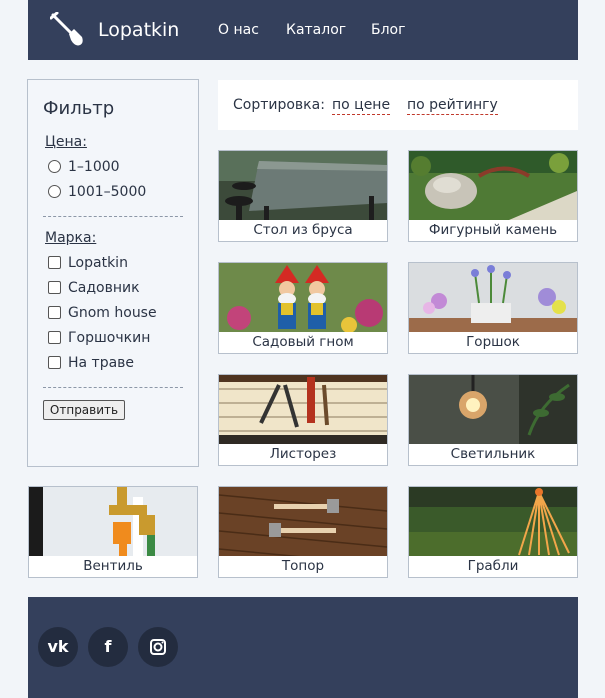  Describe the element at coordinates (238, 30) in the screenshot. I see `nav-about: О нас` at that location.